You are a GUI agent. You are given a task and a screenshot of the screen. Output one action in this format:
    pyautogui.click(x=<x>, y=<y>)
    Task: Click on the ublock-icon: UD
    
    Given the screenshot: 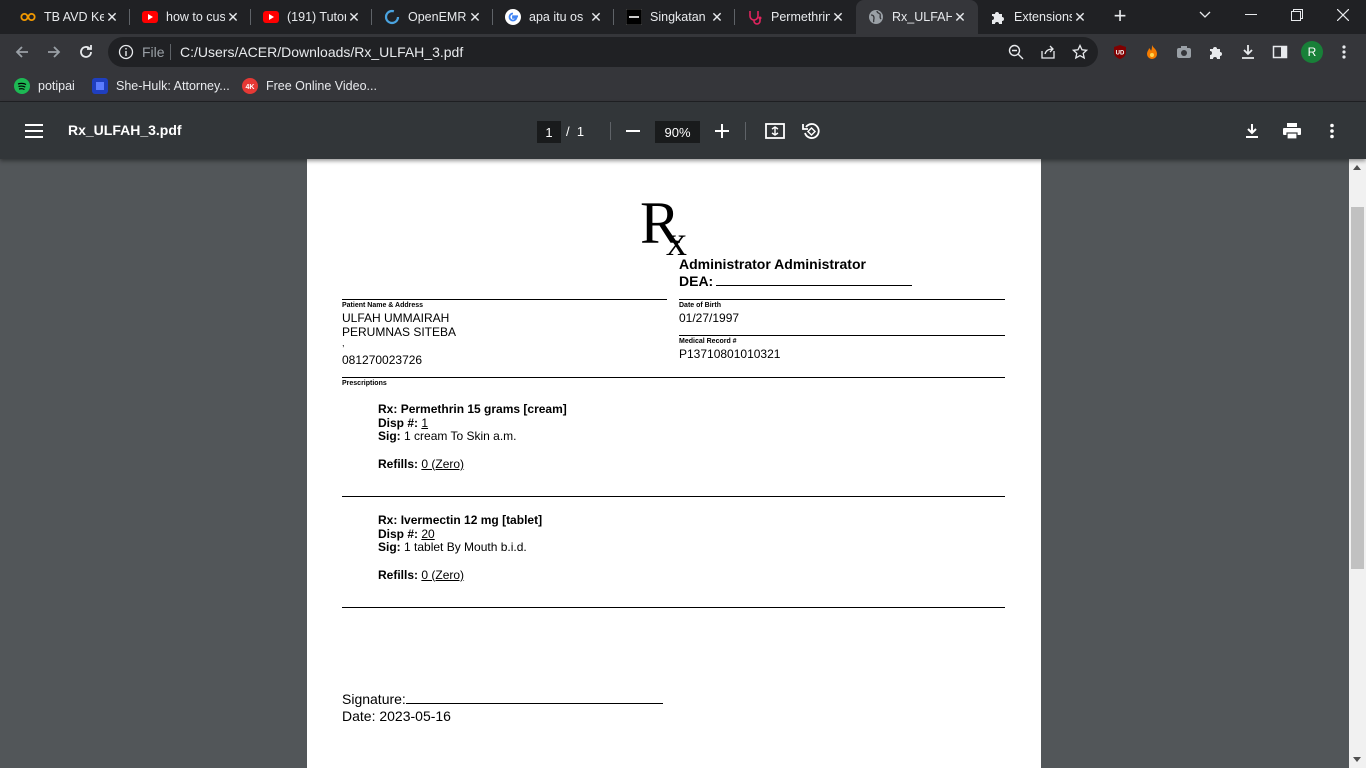 What is the action you would take?
    pyautogui.click(x=1120, y=52)
    